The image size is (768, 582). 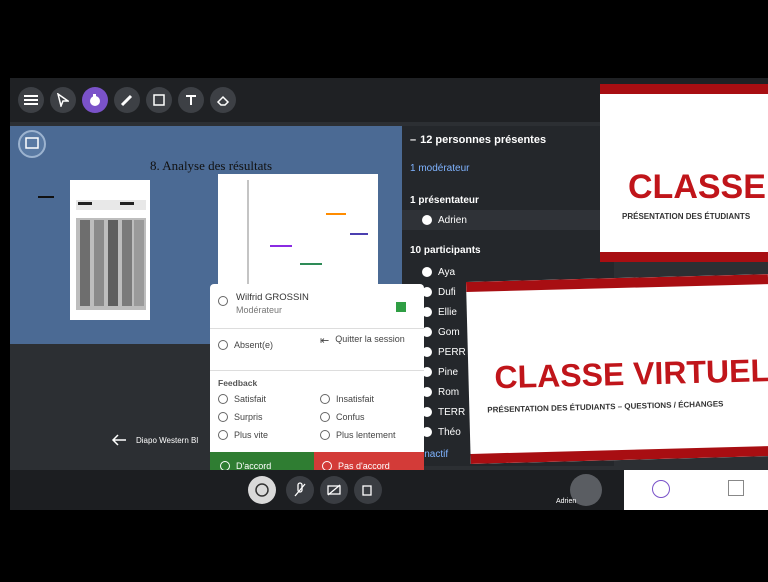 I want to click on promo-subtitle-top: PRÉSENTATION DES ÉTUDIANTS, so click(x=686, y=216).